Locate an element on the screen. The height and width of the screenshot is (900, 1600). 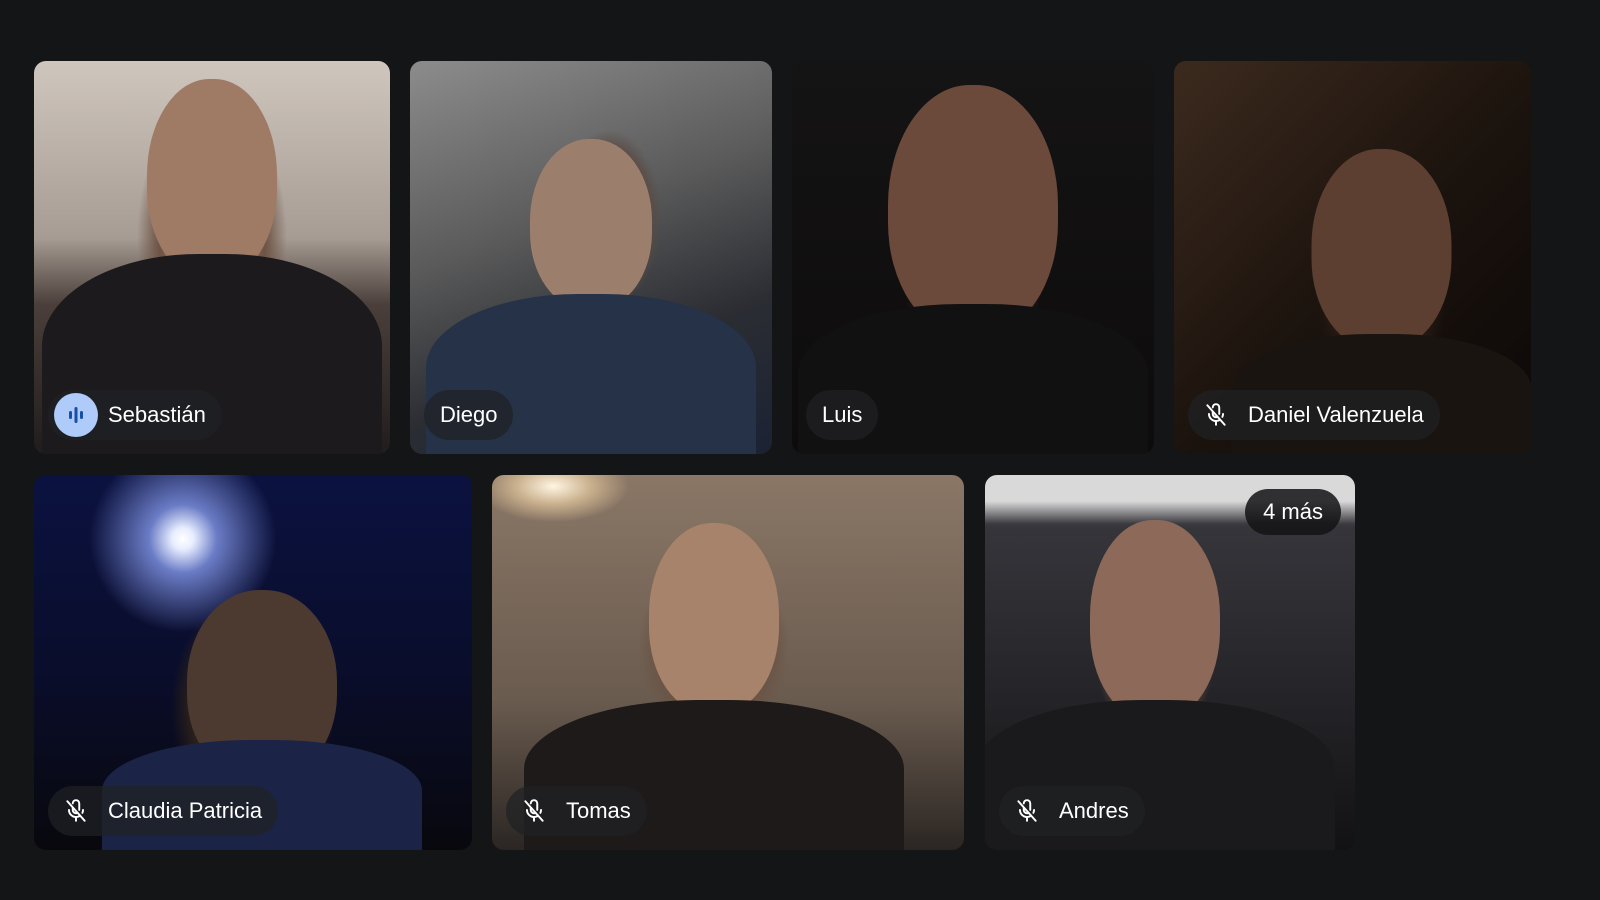
participant-name-chip: Diego is located at coordinates (469, 415).